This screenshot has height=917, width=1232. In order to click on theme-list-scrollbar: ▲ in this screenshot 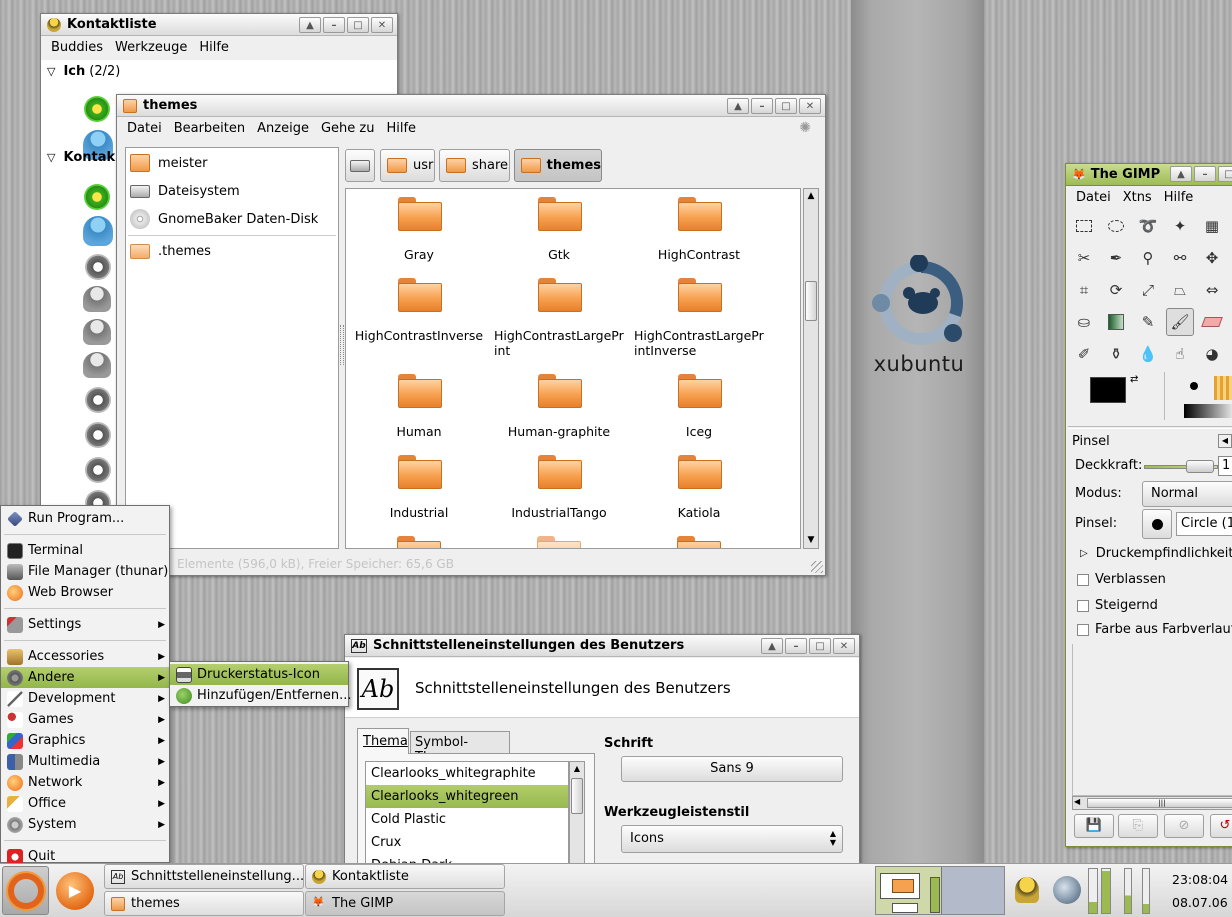, I will do `click(577, 814)`.